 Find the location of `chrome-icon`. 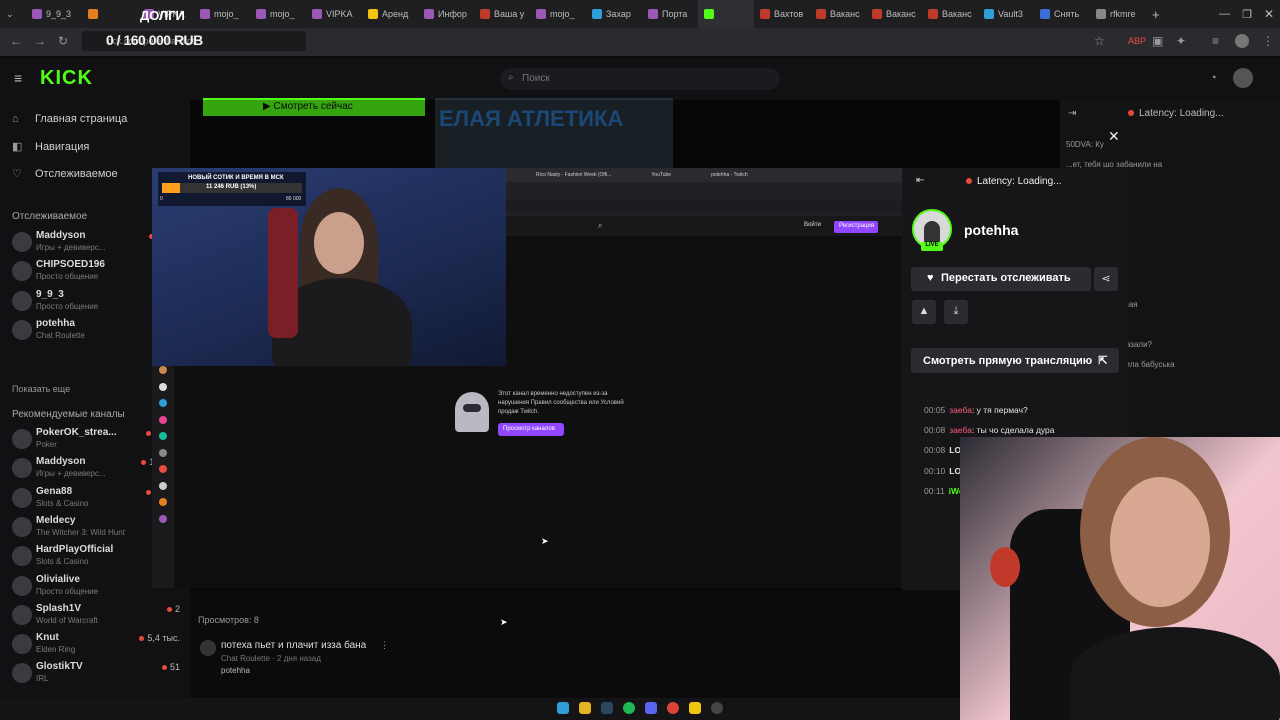

chrome-icon is located at coordinates (673, 708).